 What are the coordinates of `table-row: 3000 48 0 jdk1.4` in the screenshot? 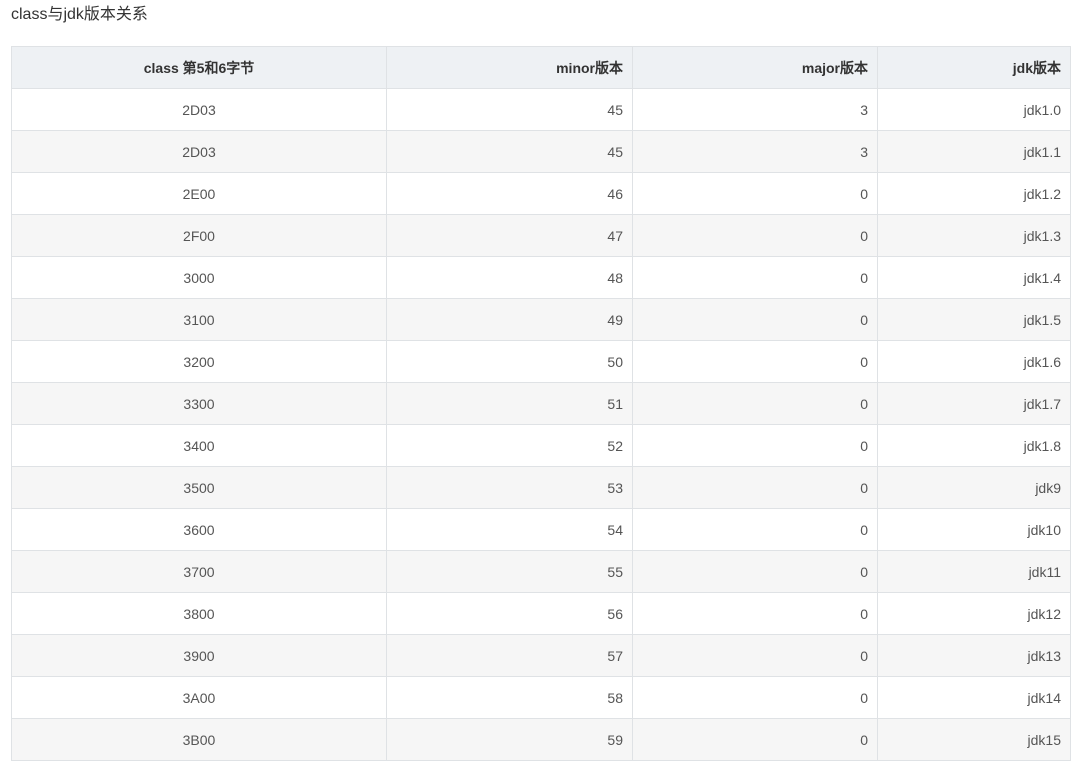 It's located at (541, 277).